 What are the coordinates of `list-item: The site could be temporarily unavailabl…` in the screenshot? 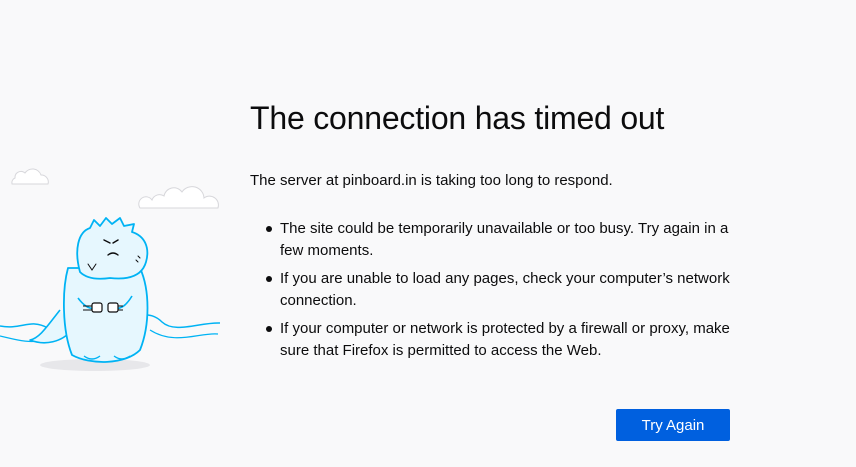 It's located at (495, 240).